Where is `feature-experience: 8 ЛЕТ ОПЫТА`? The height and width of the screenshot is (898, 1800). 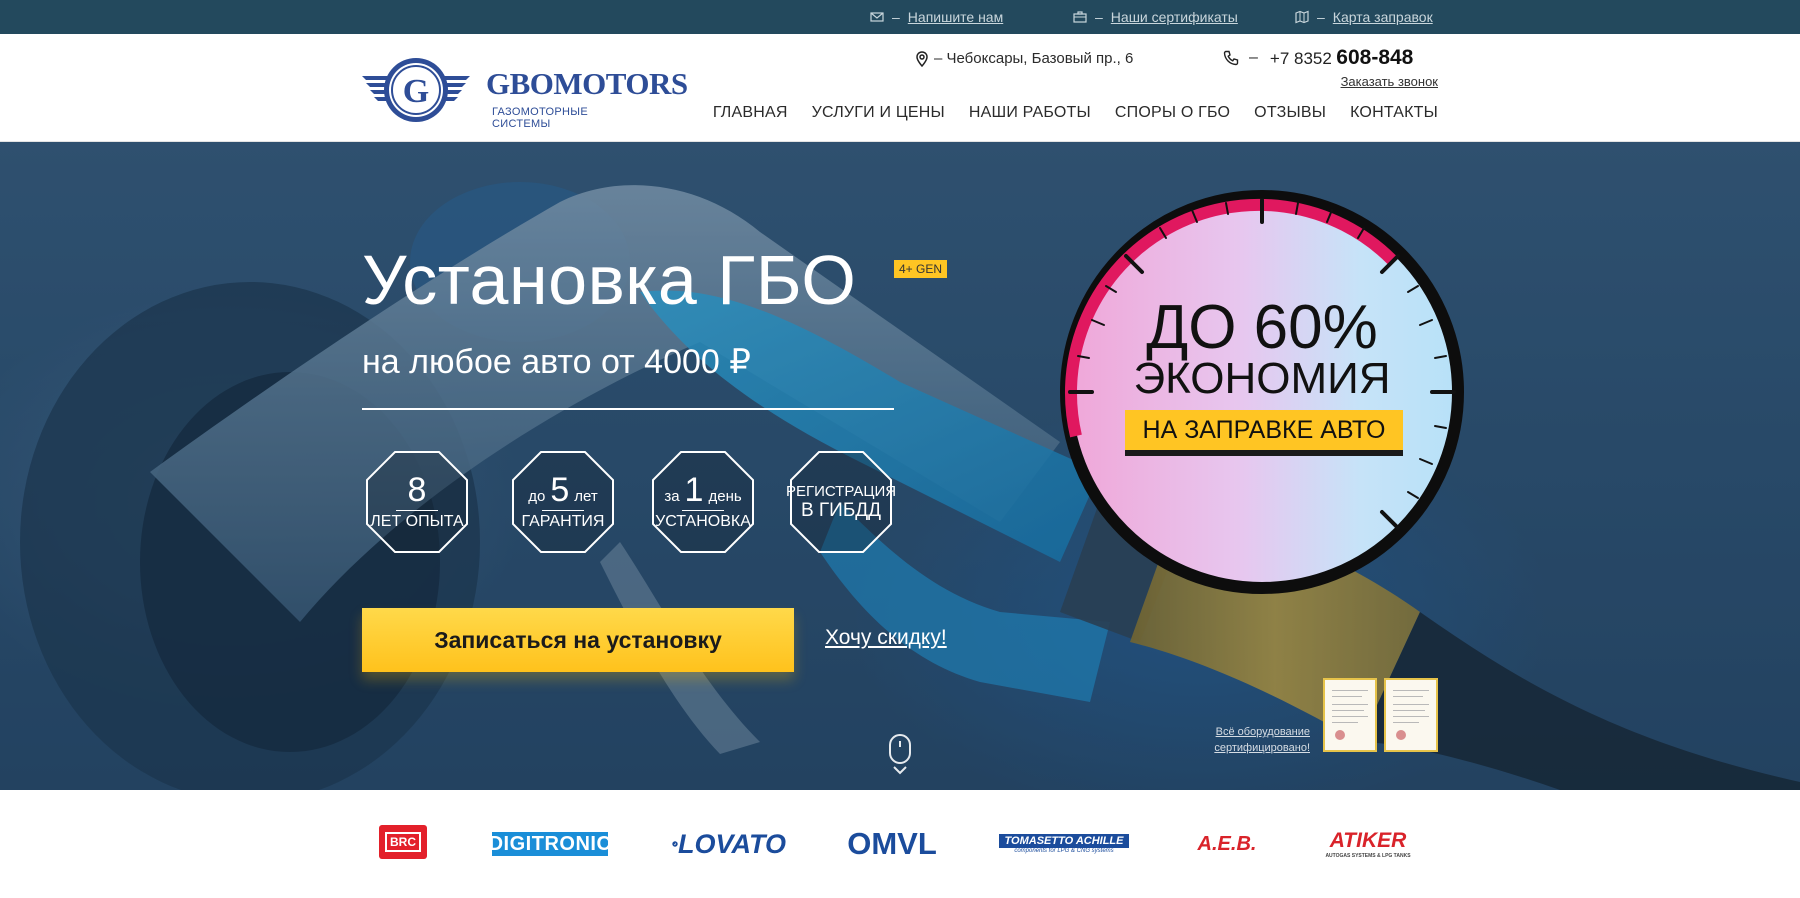 feature-experience: 8 ЛЕТ ОПЫТА is located at coordinates (417, 502).